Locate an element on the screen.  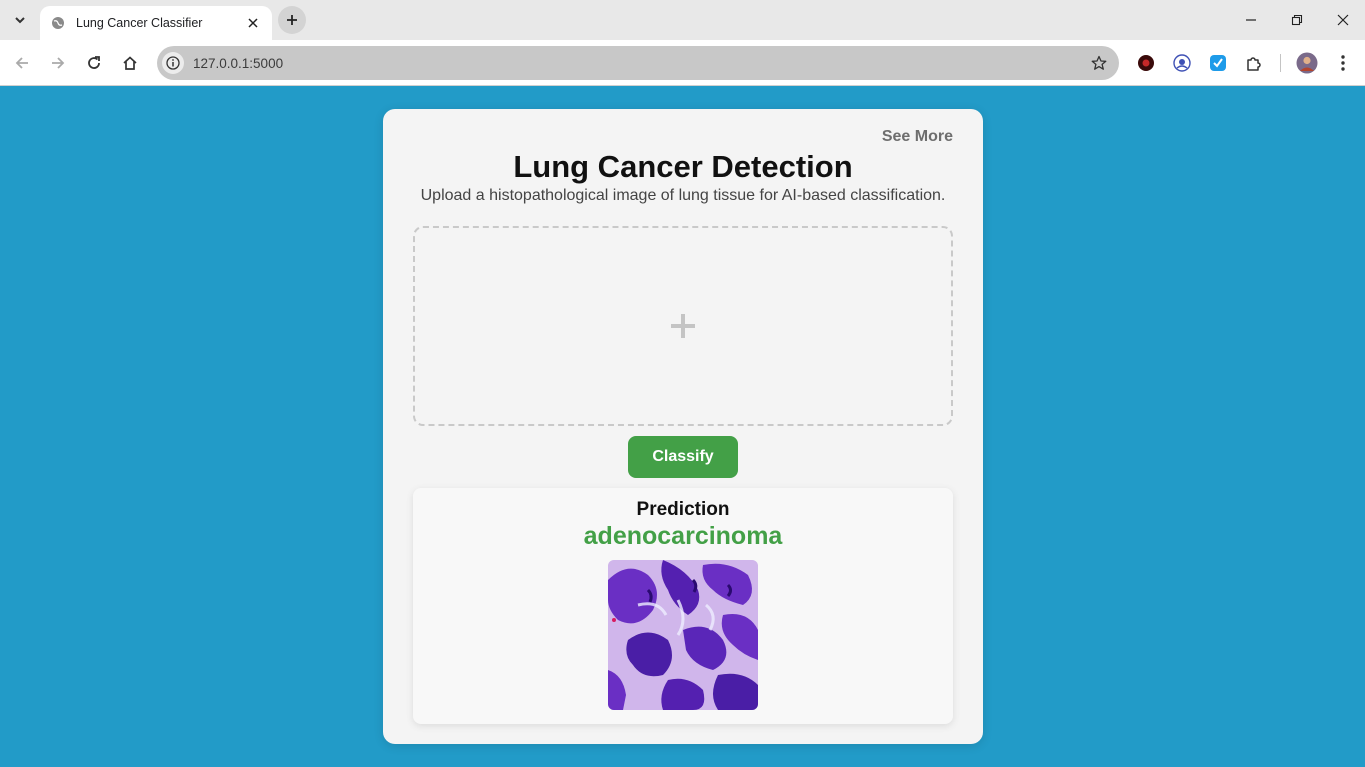
new-tab-button is located at coordinates (292, 20).